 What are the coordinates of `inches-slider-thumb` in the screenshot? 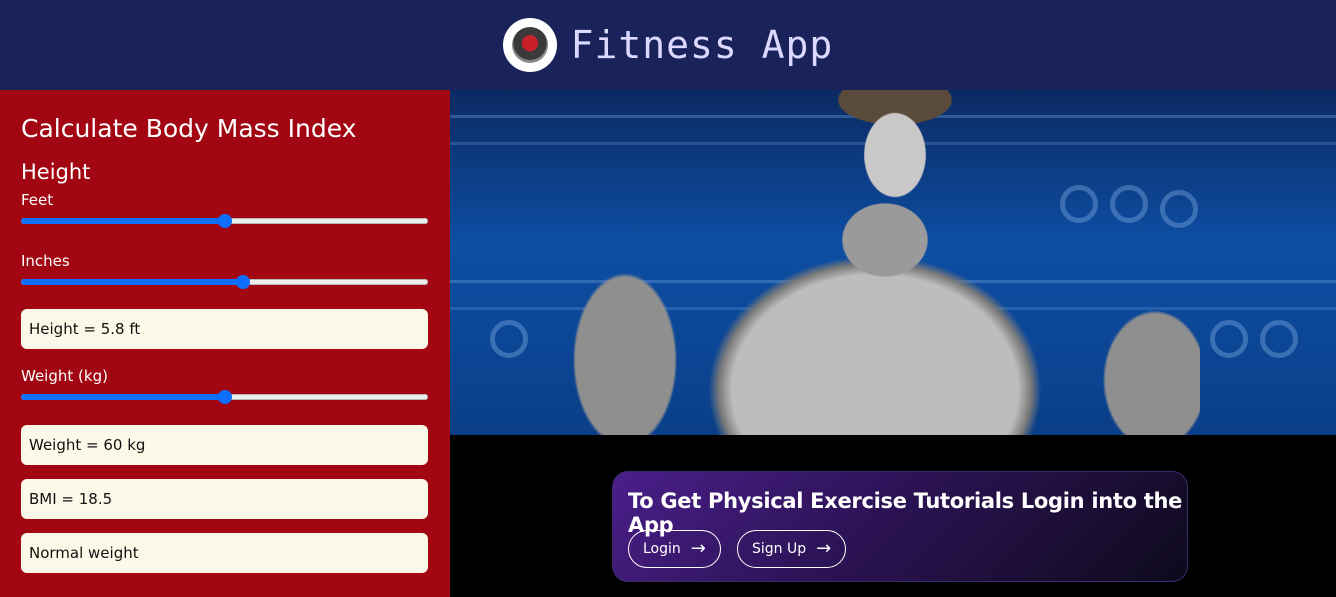 It's located at (242, 282).